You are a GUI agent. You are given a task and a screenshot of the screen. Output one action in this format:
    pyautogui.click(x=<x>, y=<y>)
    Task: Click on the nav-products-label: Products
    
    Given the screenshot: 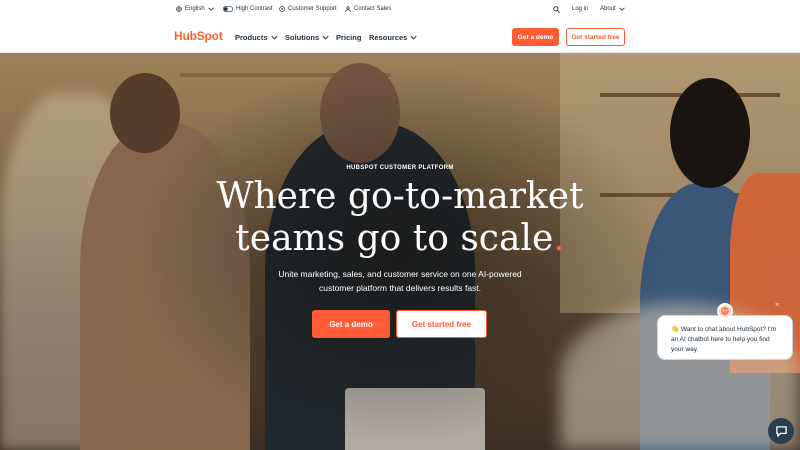 What is the action you would take?
    pyautogui.click(x=251, y=37)
    